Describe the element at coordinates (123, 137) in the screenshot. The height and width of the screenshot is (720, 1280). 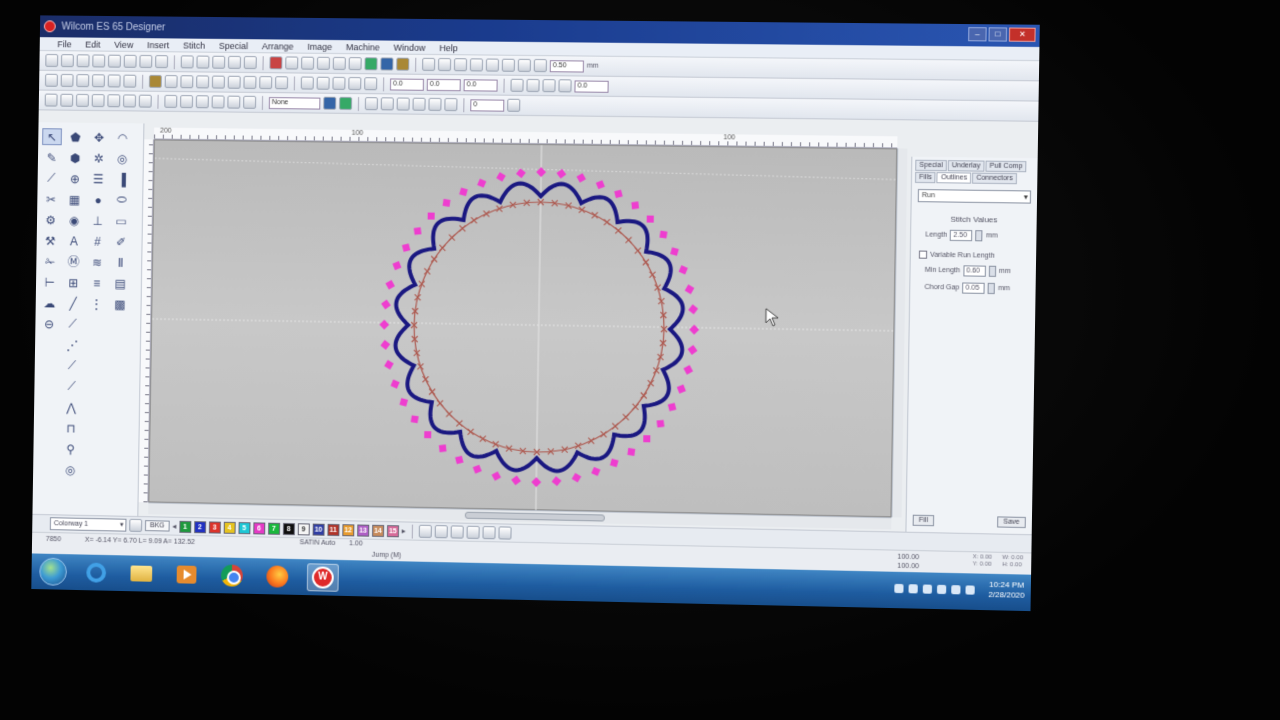
I see `arc-tool-icon: ◠` at that location.